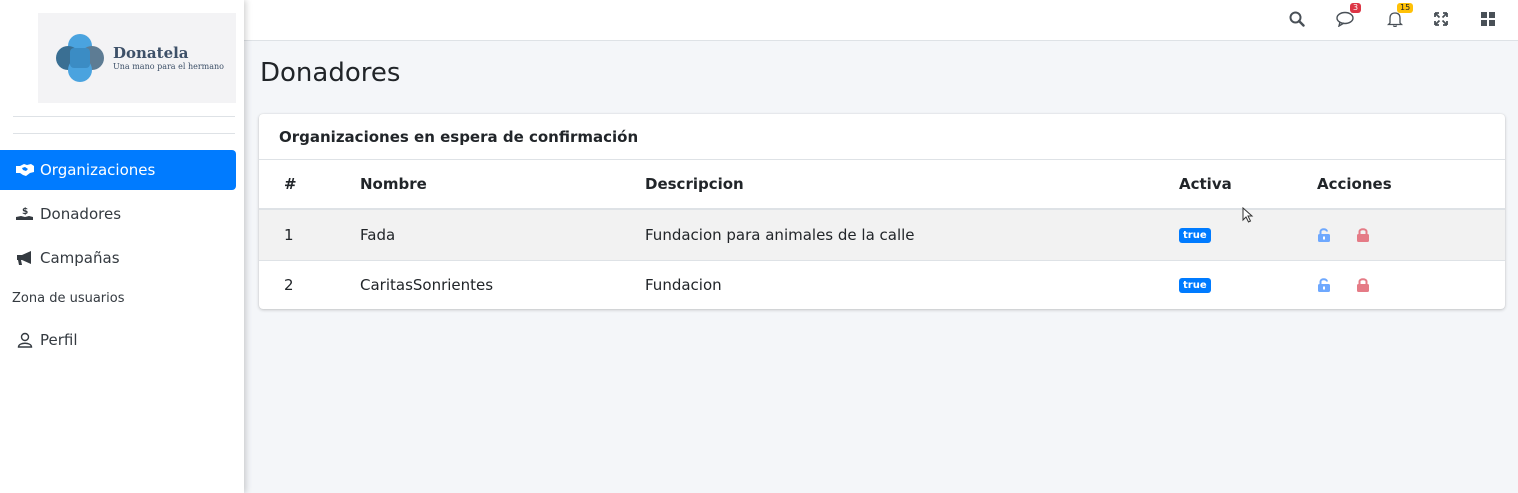 The image size is (1518, 493). What do you see at coordinates (330, 73) in the screenshot?
I see `page-title: Donadores` at bounding box center [330, 73].